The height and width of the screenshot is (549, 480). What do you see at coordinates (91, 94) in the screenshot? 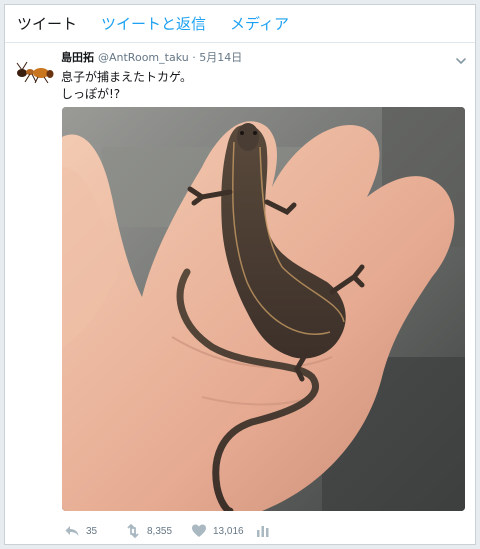
I see `tweet-text-line: しっぽが!?` at bounding box center [91, 94].